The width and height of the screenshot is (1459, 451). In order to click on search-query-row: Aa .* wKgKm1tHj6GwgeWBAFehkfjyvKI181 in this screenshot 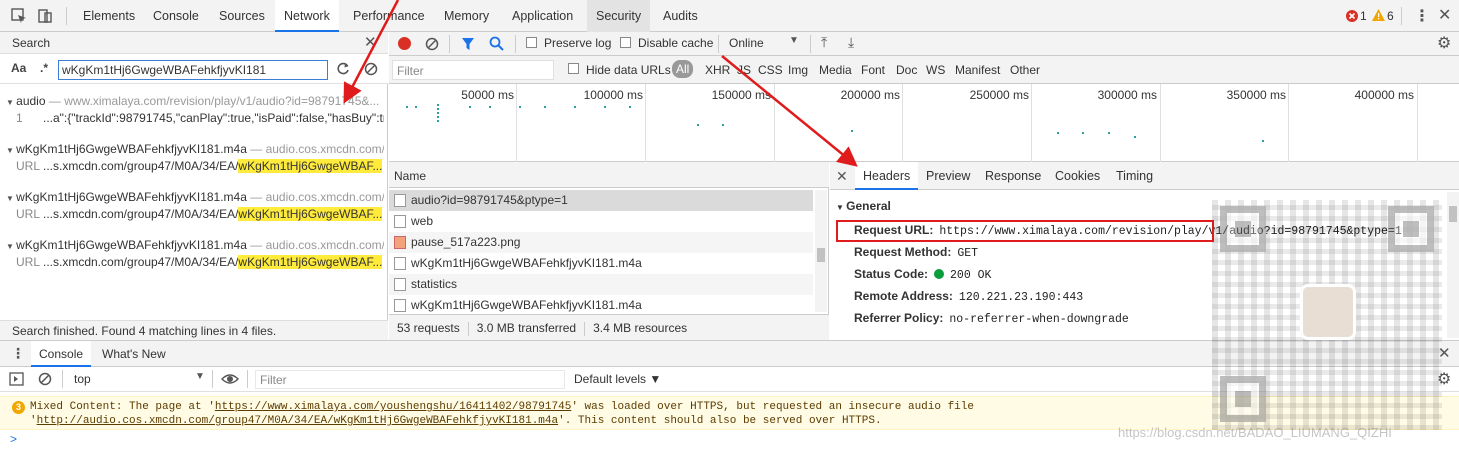, I will do `click(194, 69)`.